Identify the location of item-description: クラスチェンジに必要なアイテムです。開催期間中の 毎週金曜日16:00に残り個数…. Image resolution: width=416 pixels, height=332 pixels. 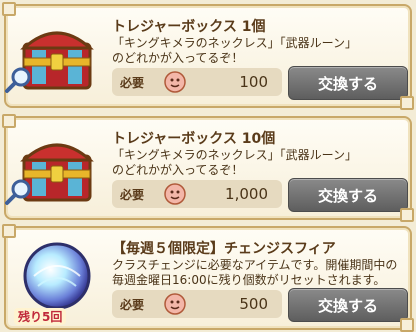
(255, 272).